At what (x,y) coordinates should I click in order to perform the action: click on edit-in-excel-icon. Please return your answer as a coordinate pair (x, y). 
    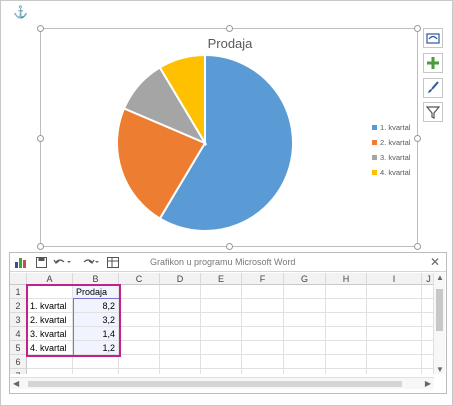
    Looking at the image, I should click on (113, 262).